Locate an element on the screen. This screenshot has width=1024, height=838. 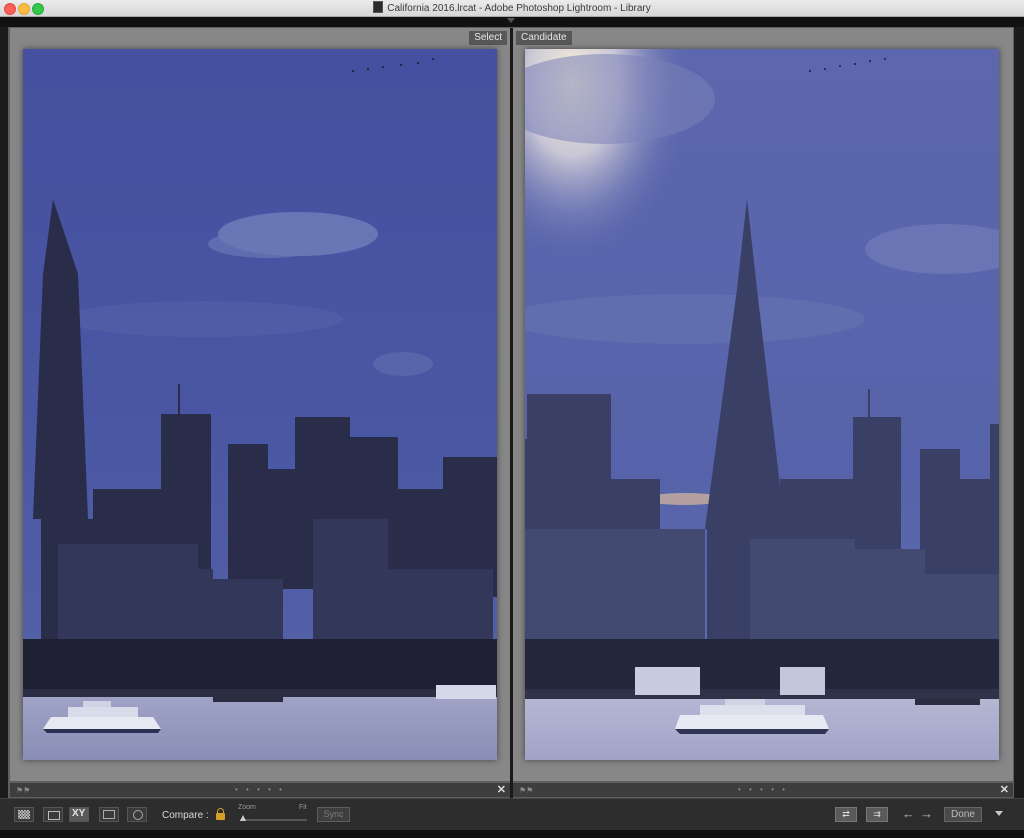
candidate-pane-footer: ⚑⚑ • • • • • ✕ is located at coordinates (763, 790).